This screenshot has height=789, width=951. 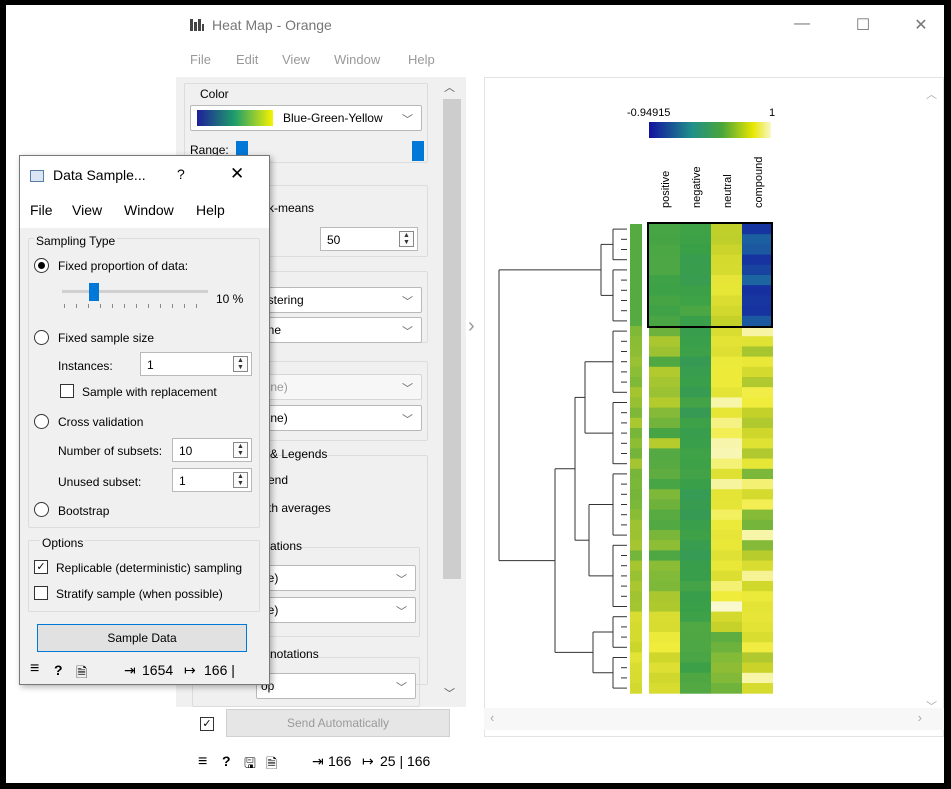 What do you see at coordinates (85, 366) in the screenshot?
I see `instances-label: Instances:` at bounding box center [85, 366].